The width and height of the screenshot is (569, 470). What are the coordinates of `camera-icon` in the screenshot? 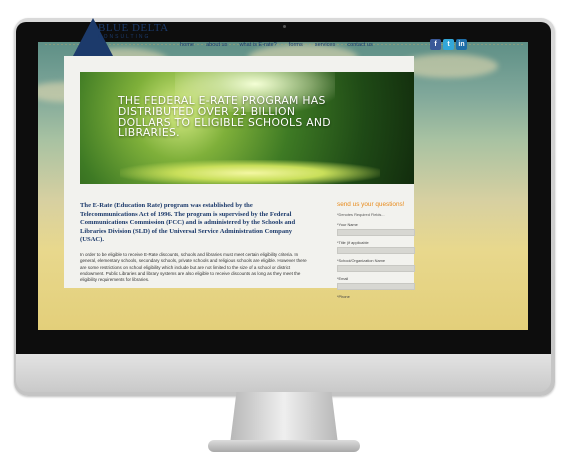 It's located at (284, 26).